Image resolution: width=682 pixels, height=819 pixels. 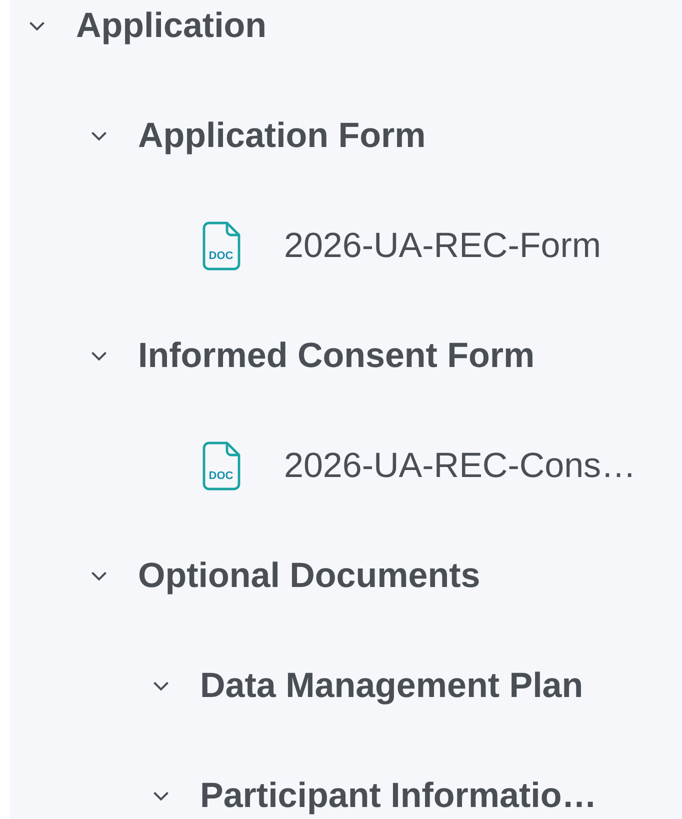 What do you see at coordinates (336, 356) in the screenshot?
I see `folder-label: Informed Consent Form` at bounding box center [336, 356].